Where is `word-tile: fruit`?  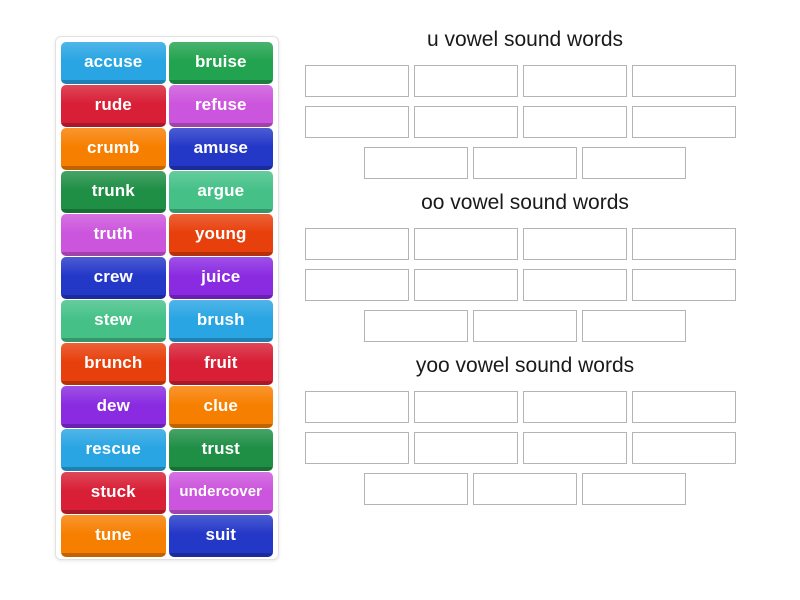
word-tile: fruit is located at coordinates (220, 364).